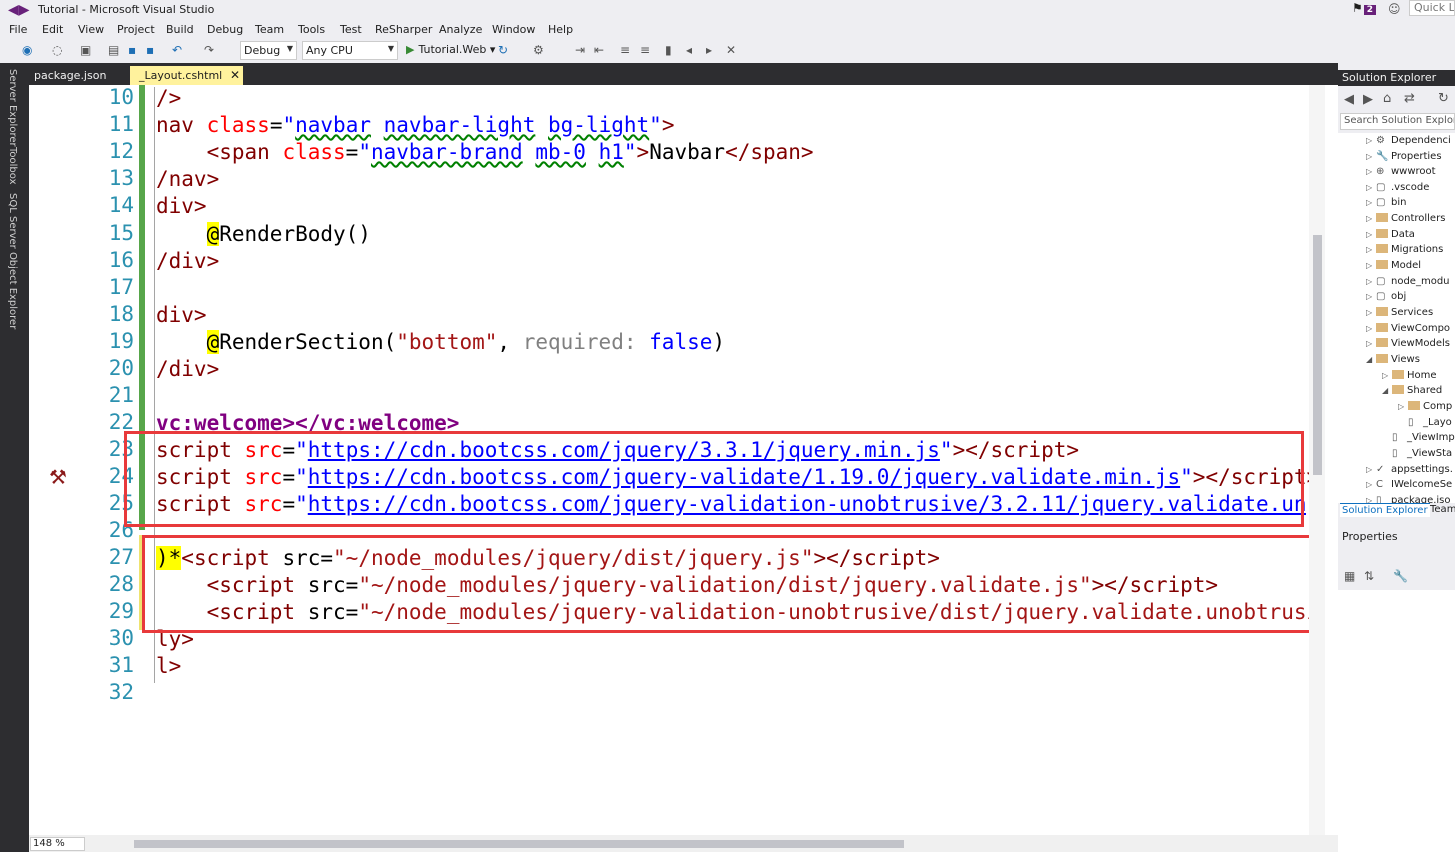 The height and width of the screenshot is (852, 1455). What do you see at coordinates (150, 50) in the screenshot?
I see `save-all-icon: ▪` at bounding box center [150, 50].